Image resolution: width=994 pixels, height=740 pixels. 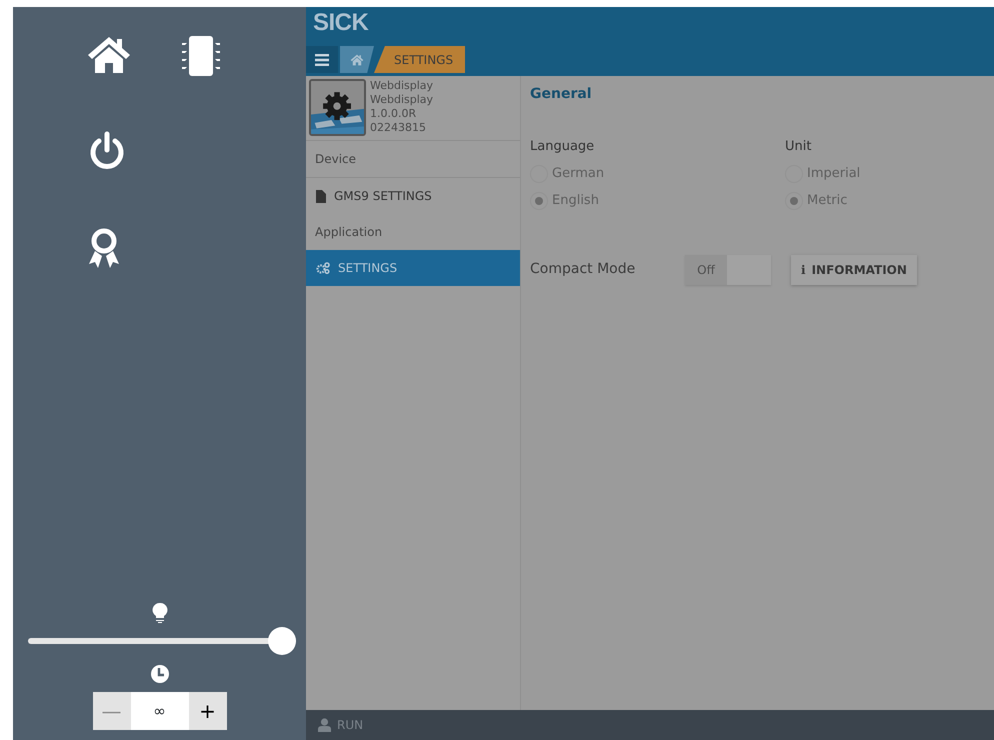 I want to click on user-icon, so click(x=324, y=725).